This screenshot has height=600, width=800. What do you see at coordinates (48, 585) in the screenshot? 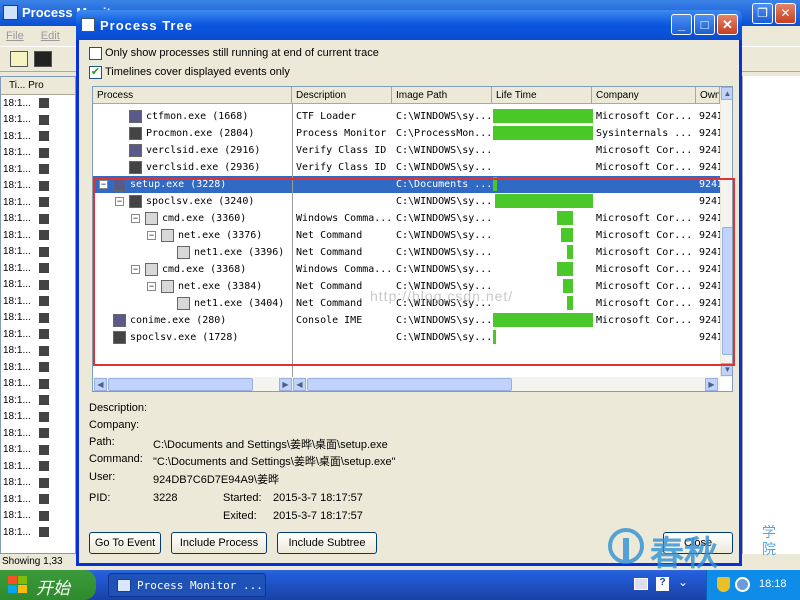
I see `start-button: 开始` at bounding box center [48, 585].